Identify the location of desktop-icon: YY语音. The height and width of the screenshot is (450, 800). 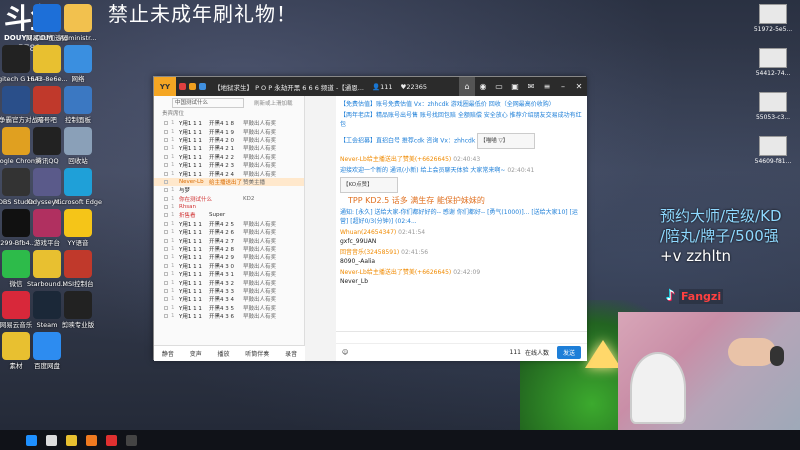
(78, 228).